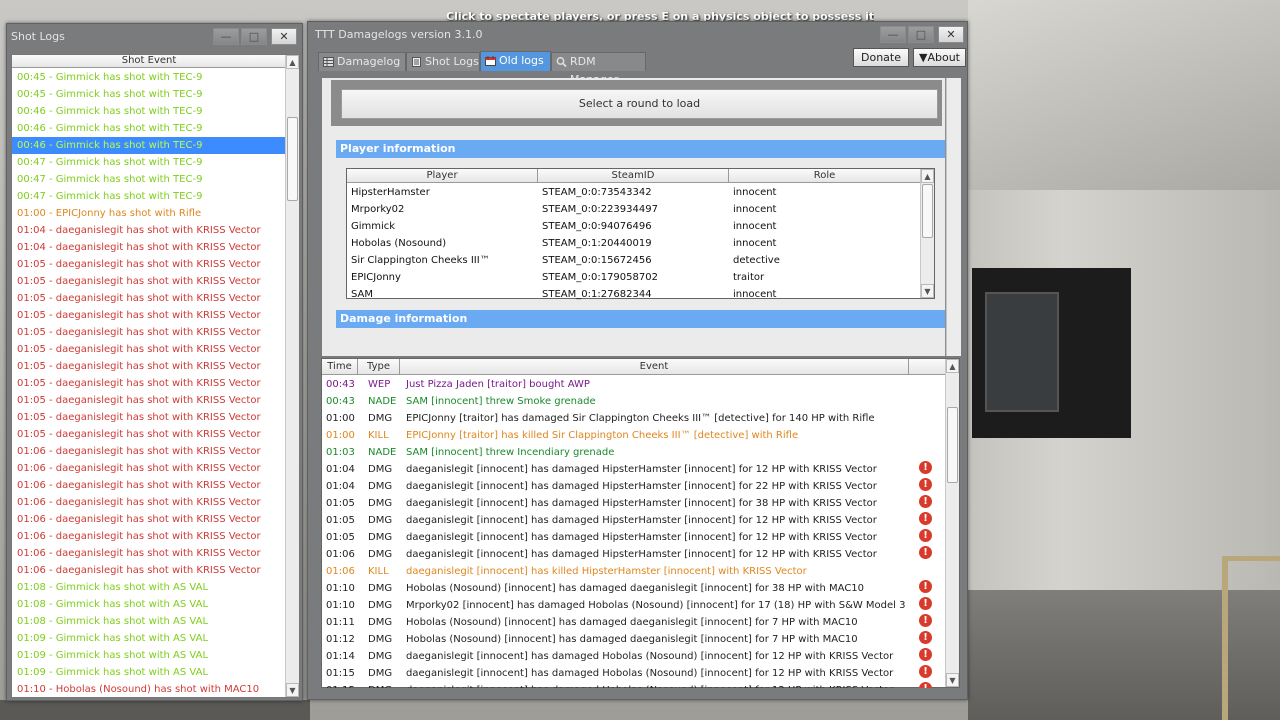  What do you see at coordinates (633, 176) in the screenshot?
I see `steamid-column-header: SteamID` at bounding box center [633, 176].